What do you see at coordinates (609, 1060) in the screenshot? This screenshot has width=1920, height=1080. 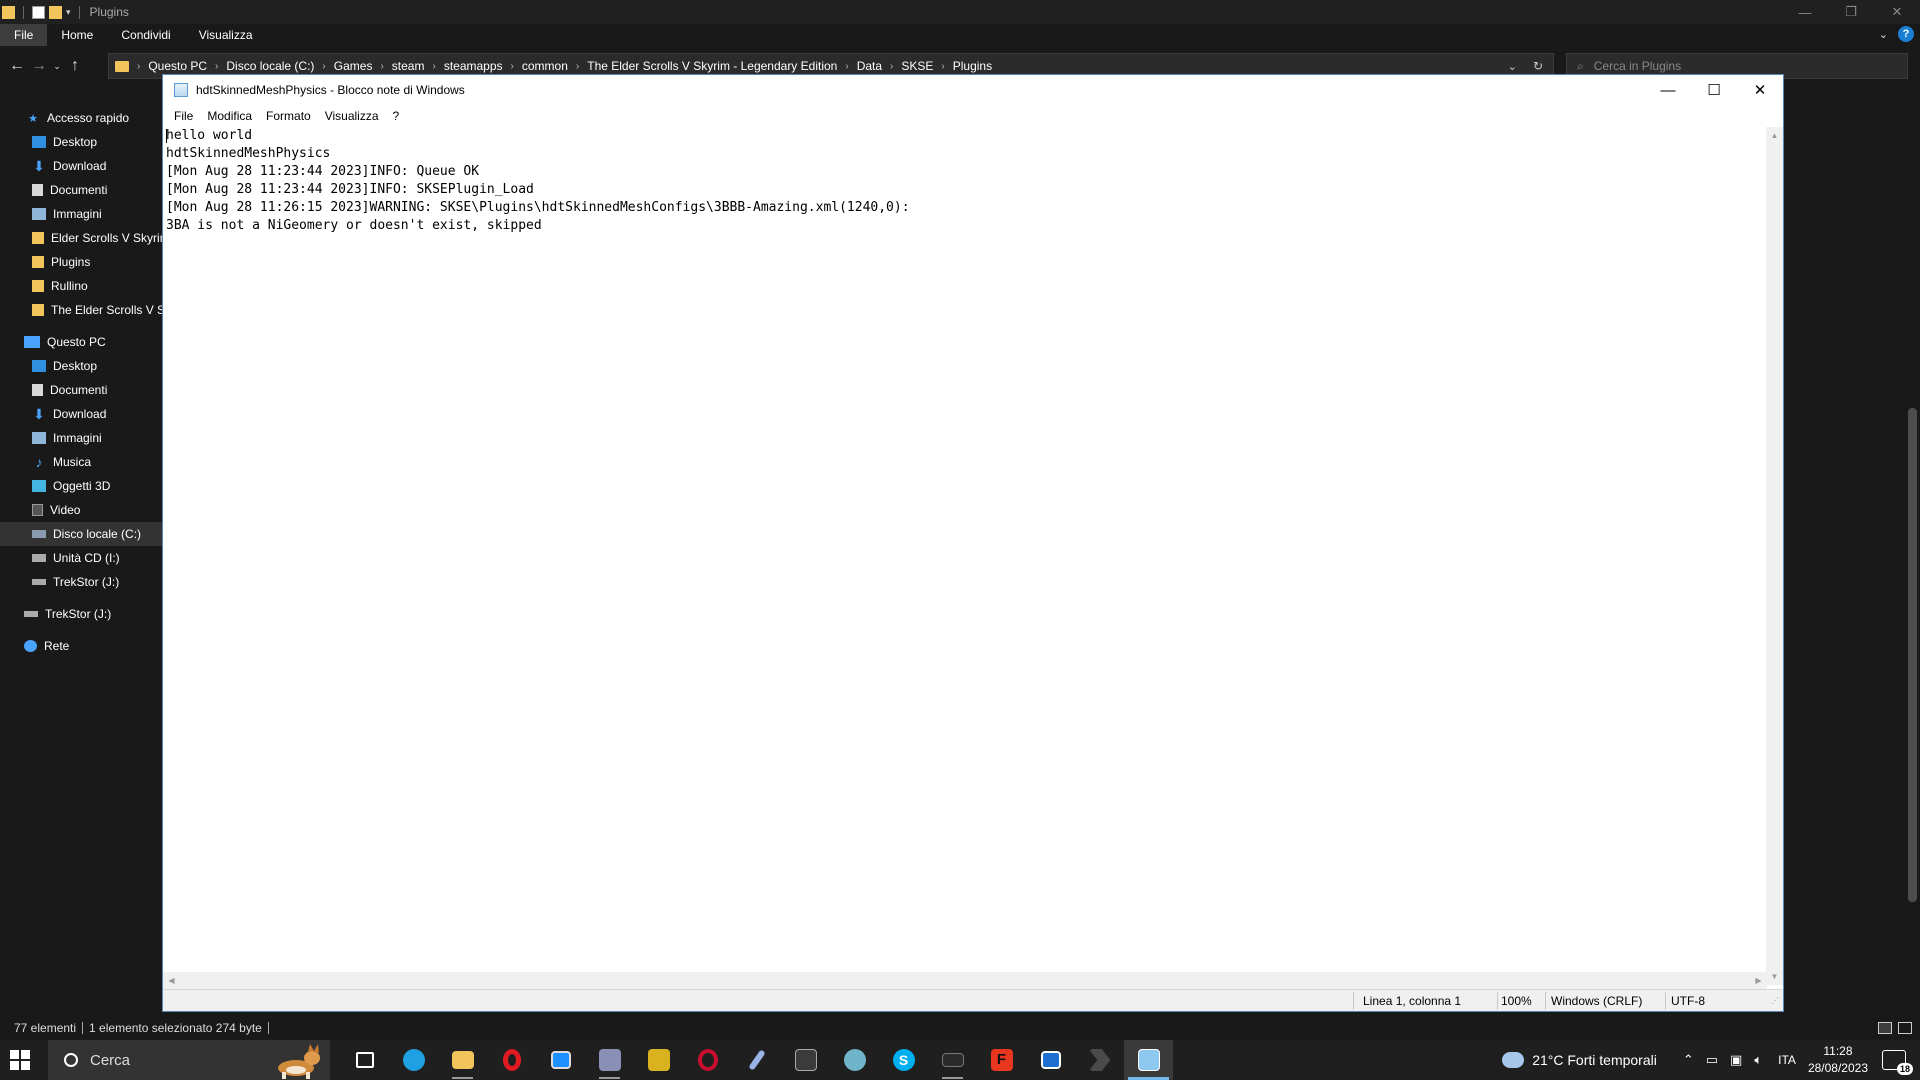 I see `media-app-icon` at bounding box center [609, 1060].